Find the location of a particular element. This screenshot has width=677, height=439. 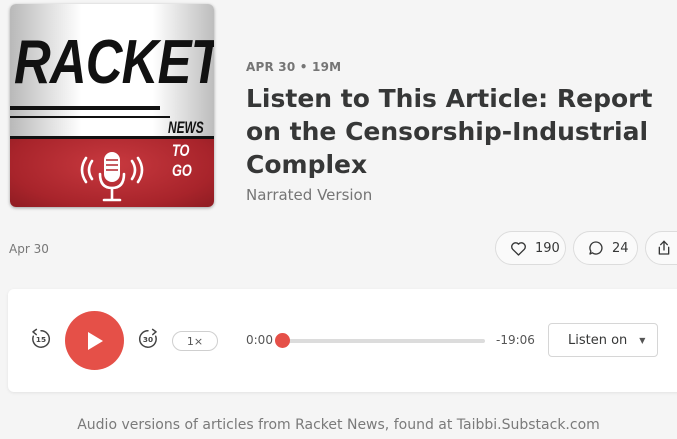

rewind-label: 15 is located at coordinates (41, 339).